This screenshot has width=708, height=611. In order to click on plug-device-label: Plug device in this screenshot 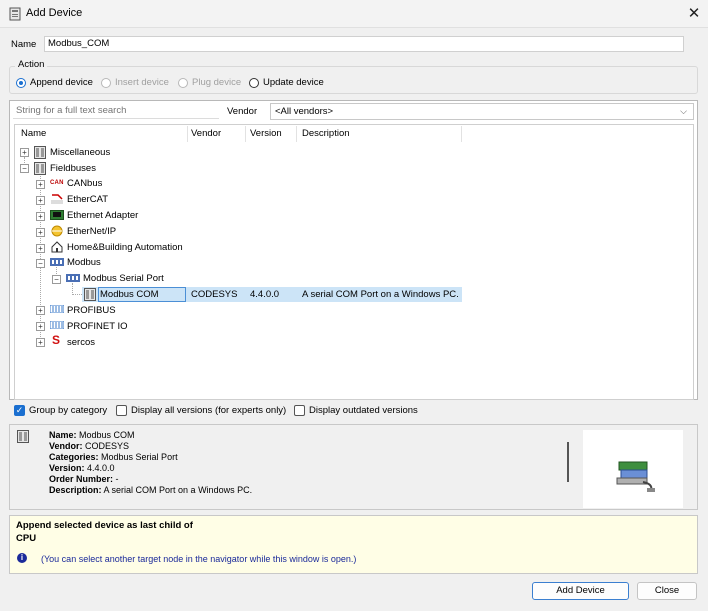, I will do `click(217, 82)`.